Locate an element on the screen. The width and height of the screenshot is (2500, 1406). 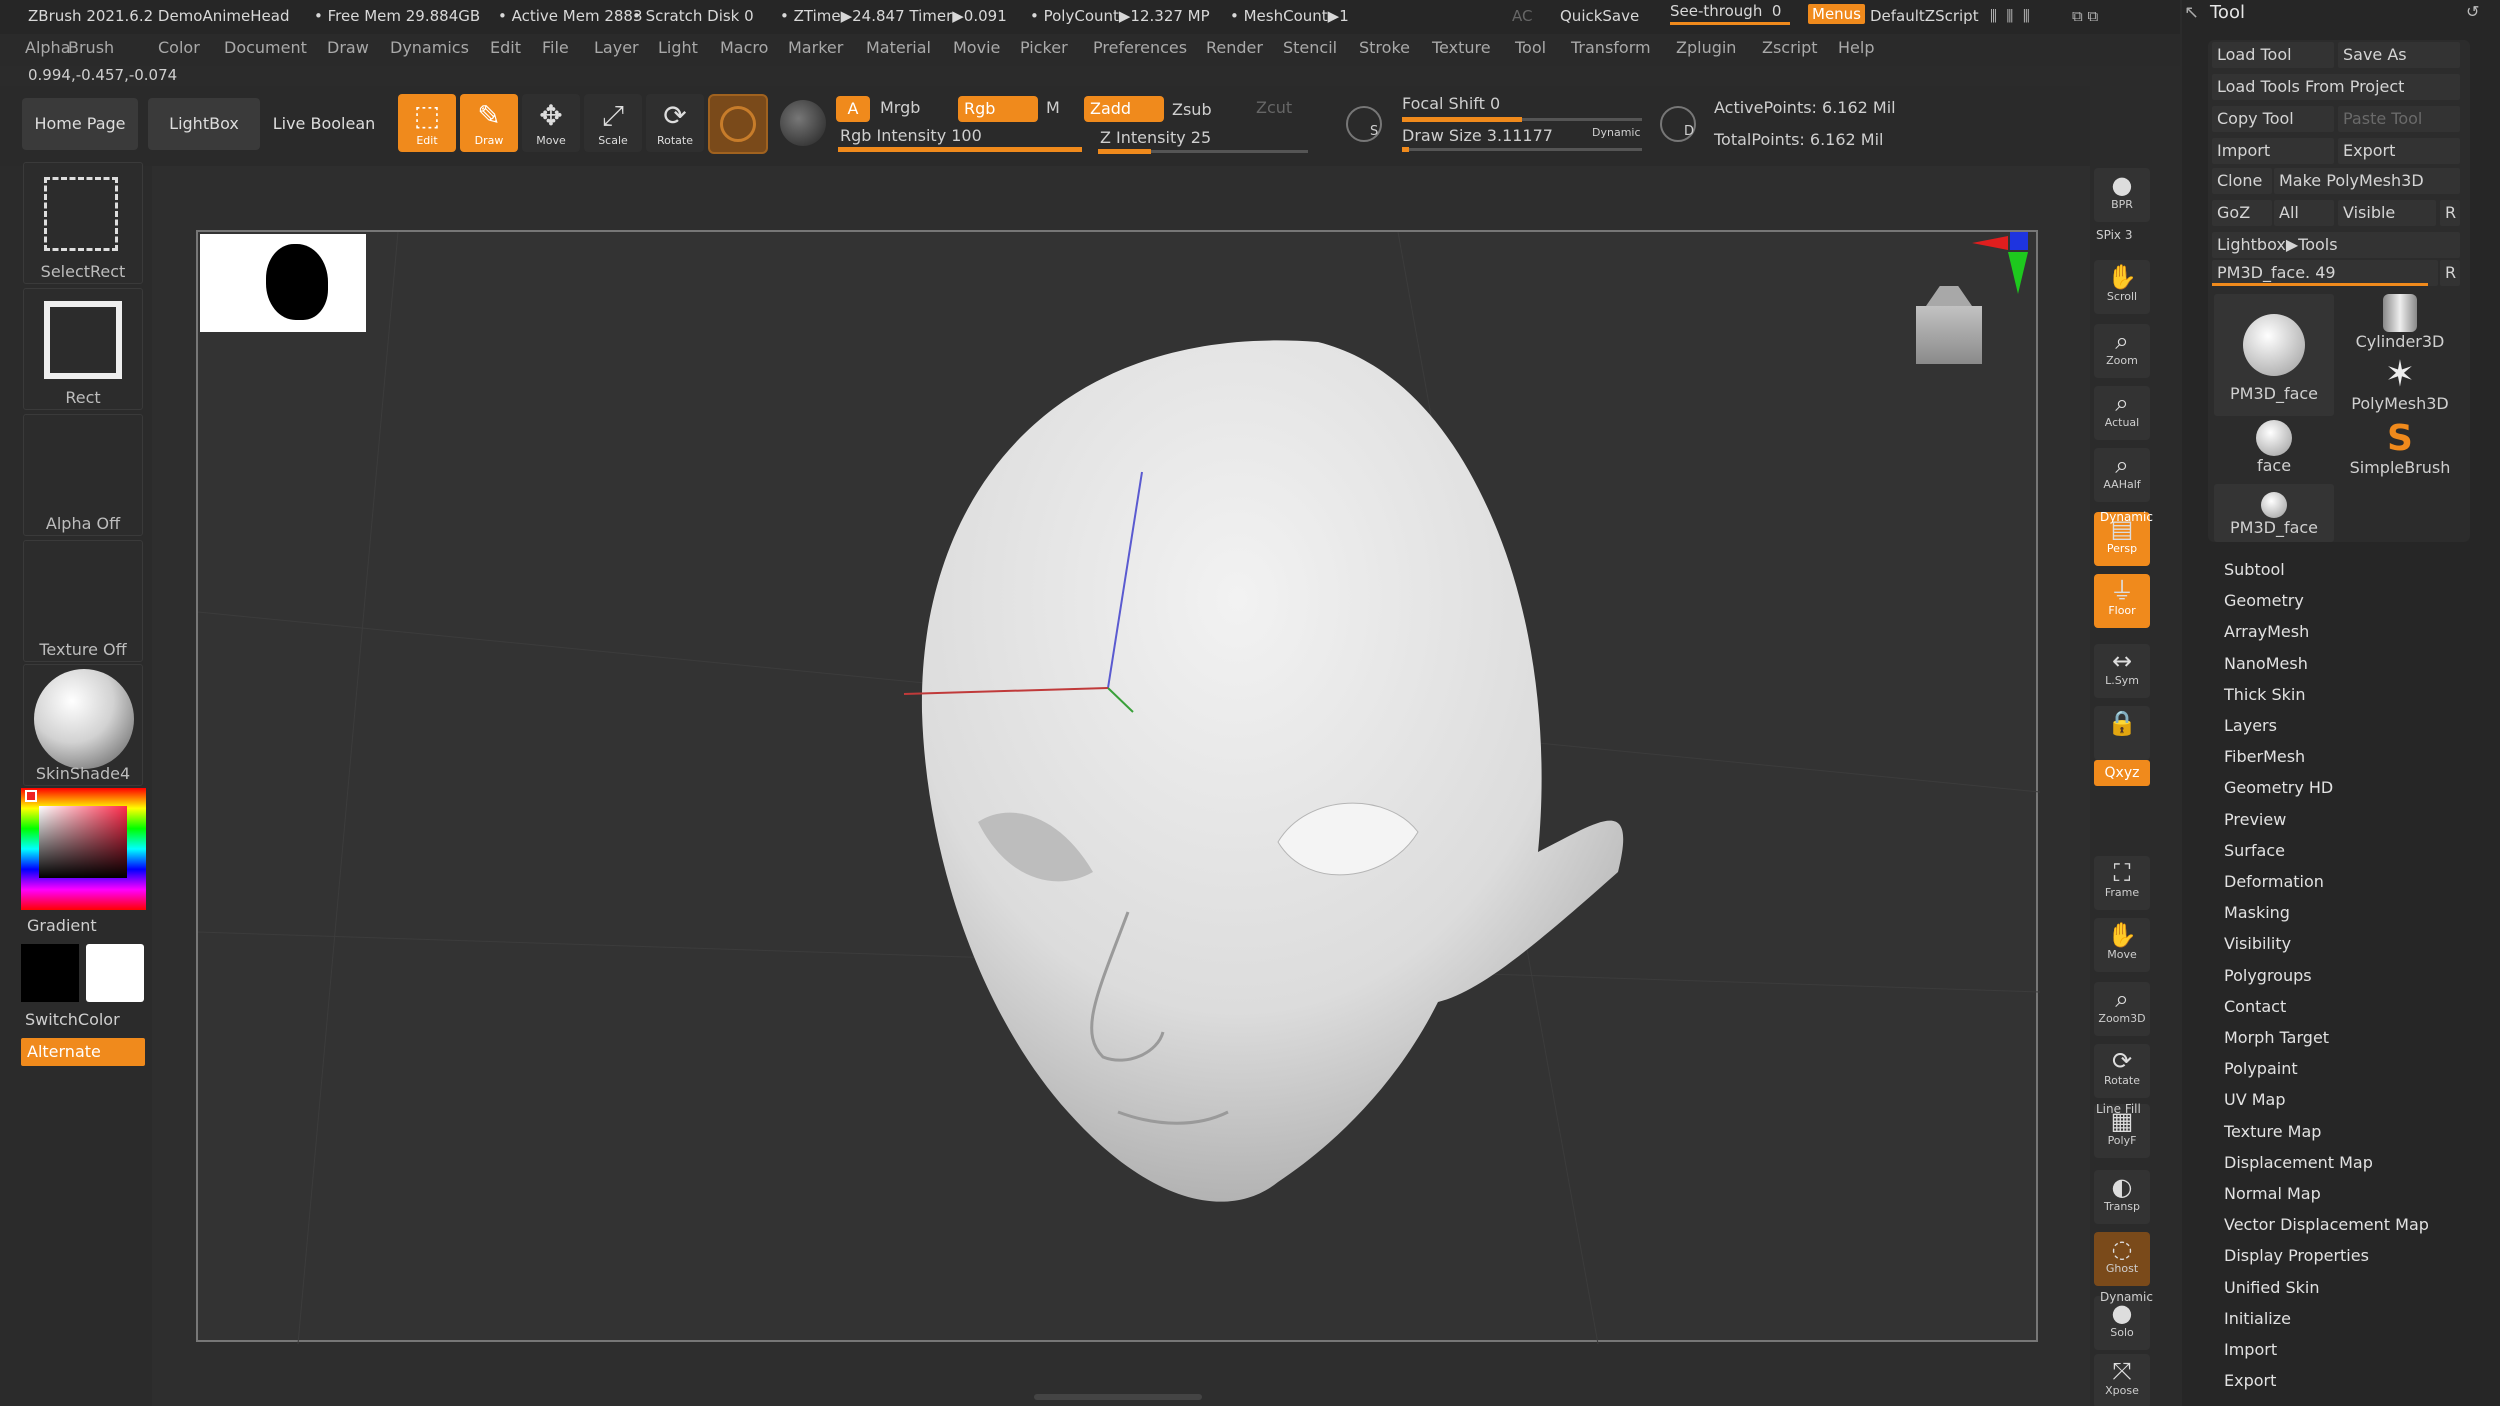
bottom-tray-handle is located at coordinates (1118, 1397).